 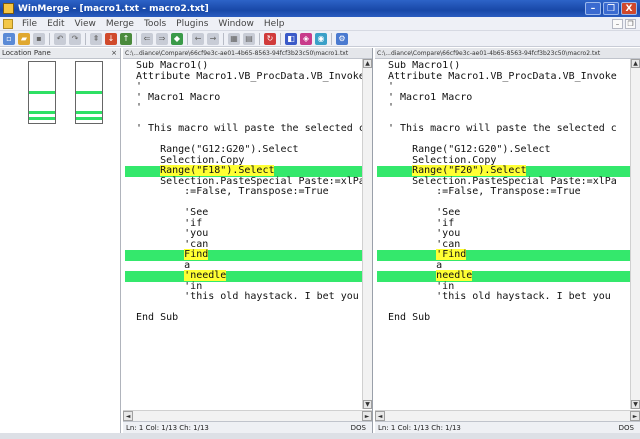 I want to click on next-diff-icon: ↓, so click(x=111, y=38).